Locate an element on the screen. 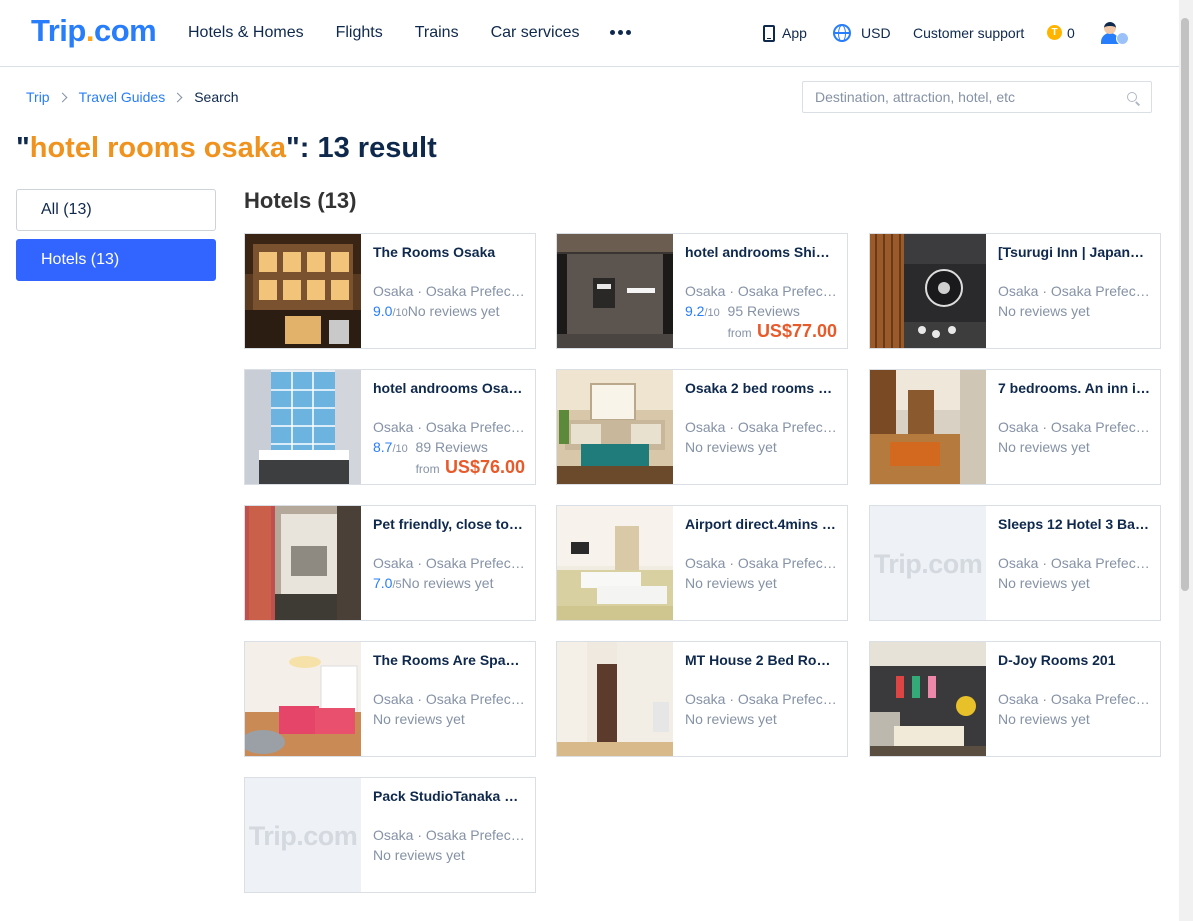 The height and width of the screenshot is (921, 1193). hotel-name: [Tsurugi Inn | Japanese style] is located at coordinates (1074, 252).